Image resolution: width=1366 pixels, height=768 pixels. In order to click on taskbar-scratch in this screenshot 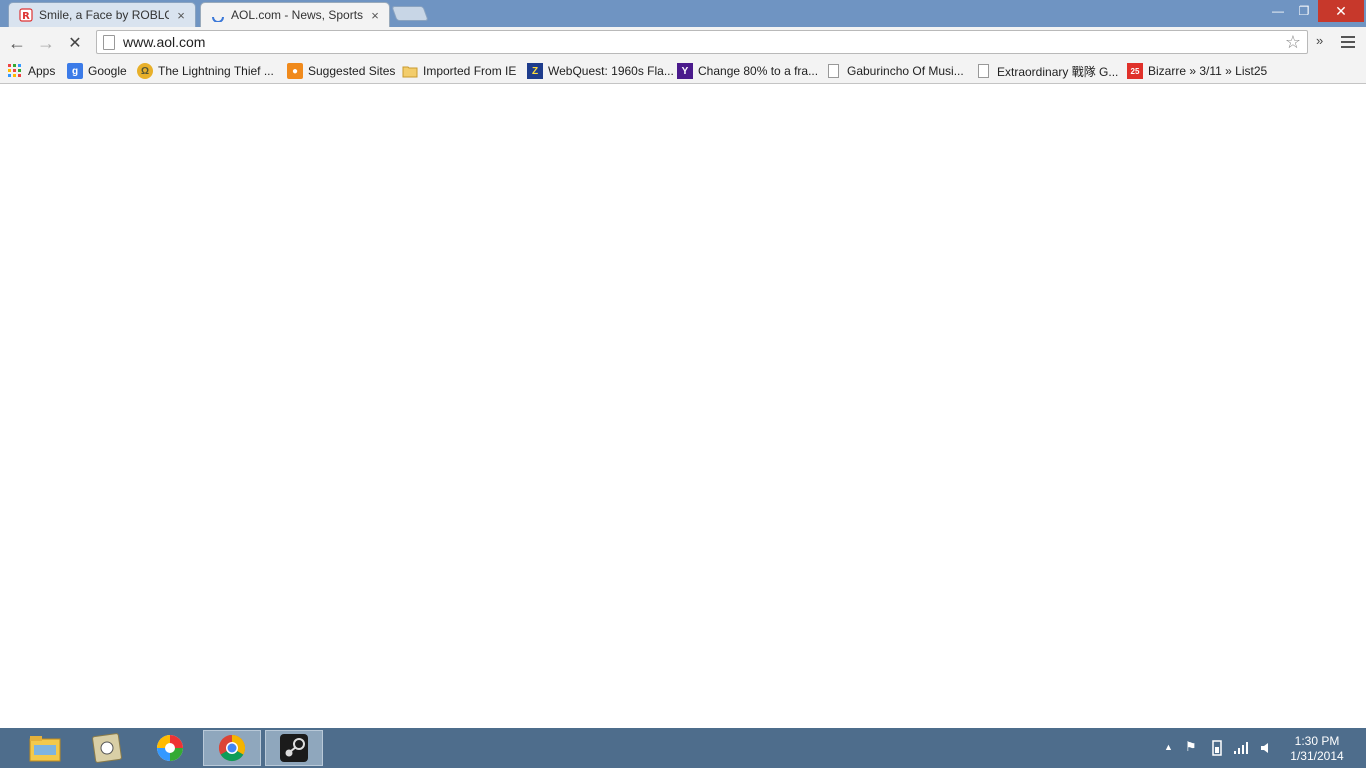, I will do `click(107, 748)`.